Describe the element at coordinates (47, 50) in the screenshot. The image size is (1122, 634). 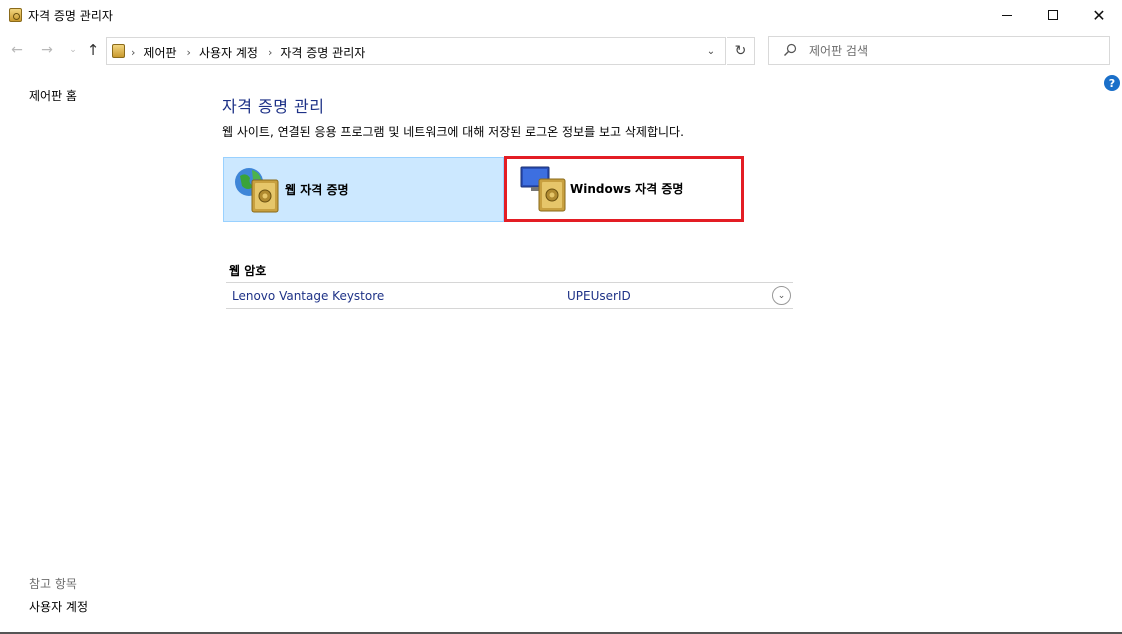
I see `forward-arrow-icon: →` at that location.